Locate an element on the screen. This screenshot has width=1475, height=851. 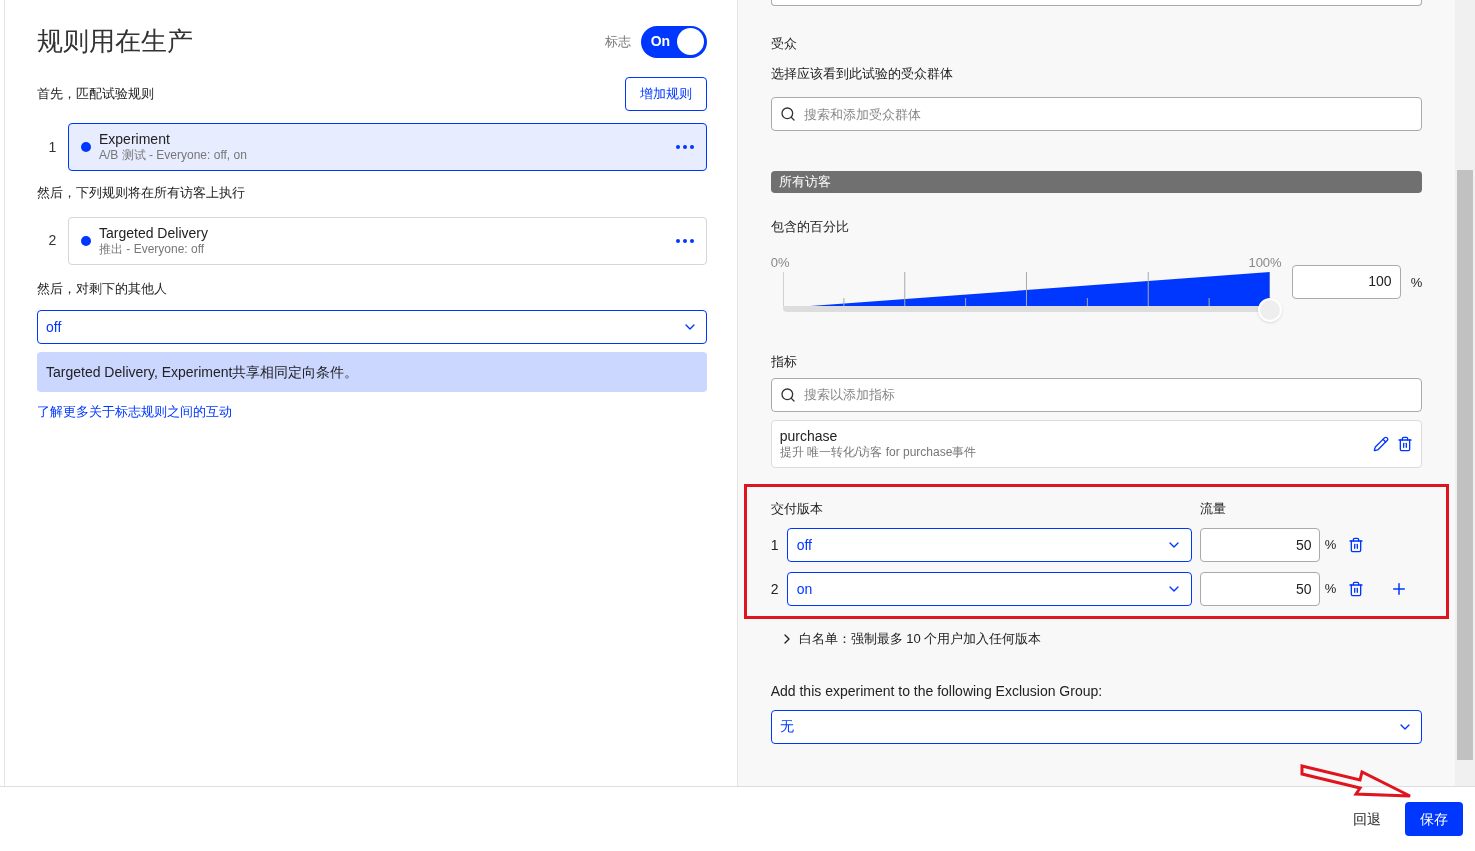
rule-detail: 推出 - Everyone: off is located at coordinates (152, 249).